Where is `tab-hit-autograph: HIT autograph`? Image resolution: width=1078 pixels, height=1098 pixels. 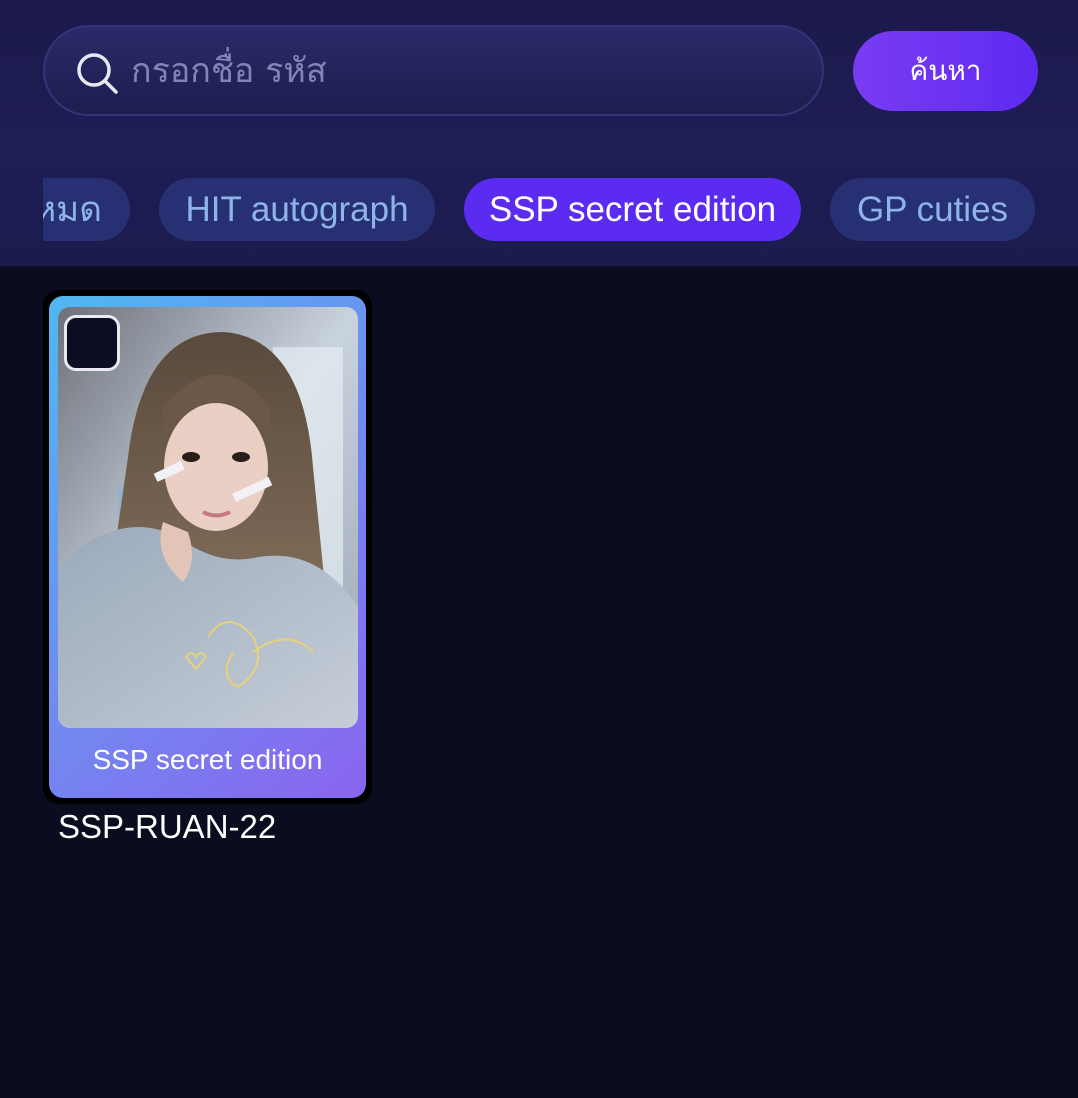
tab-hit-autograph: HIT autograph is located at coordinates (297, 209).